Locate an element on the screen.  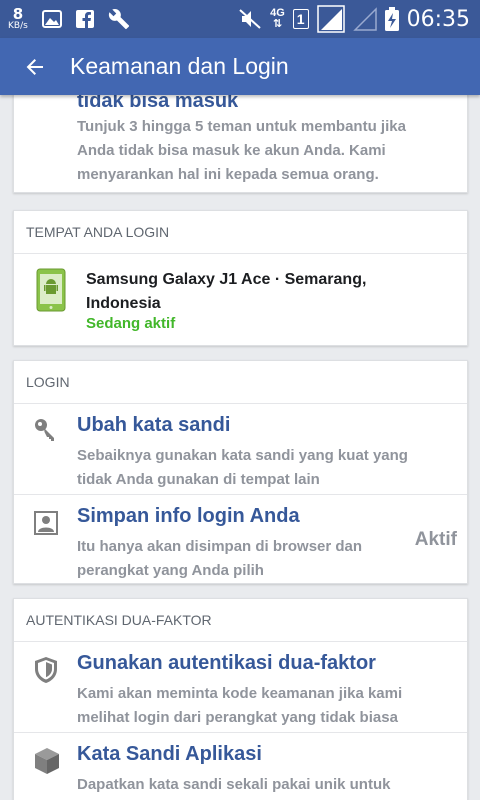
speed-value: 8 is located at coordinates (18, 14).